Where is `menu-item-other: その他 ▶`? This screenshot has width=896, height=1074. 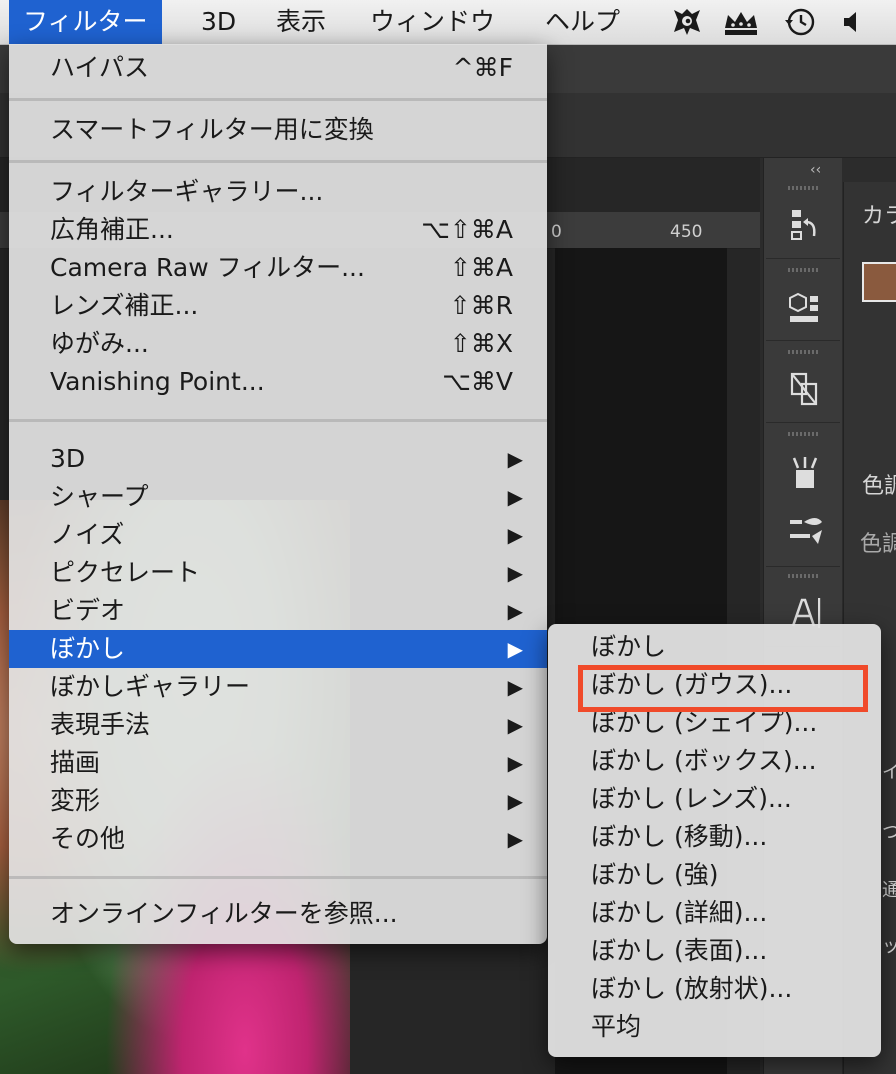
menu-item-other: その他 ▶ is located at coordinates (278, 839).